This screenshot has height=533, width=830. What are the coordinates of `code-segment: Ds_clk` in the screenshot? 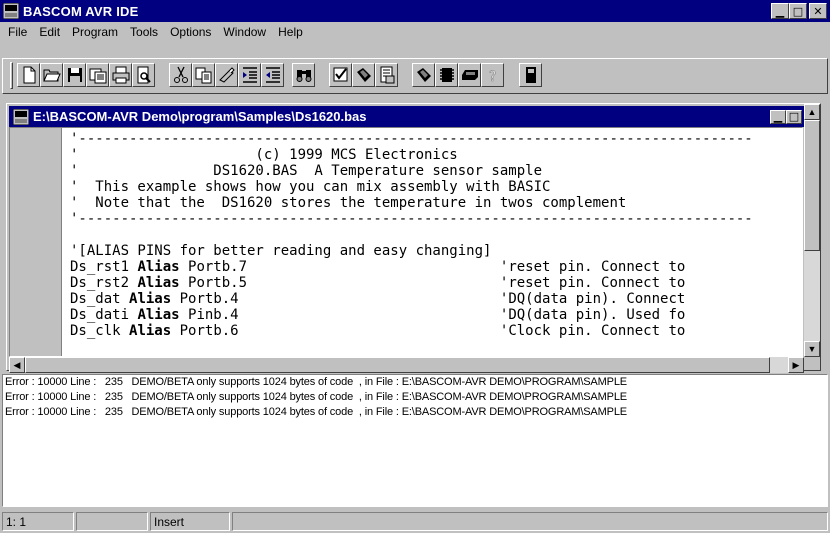 It's located at (100, 331).